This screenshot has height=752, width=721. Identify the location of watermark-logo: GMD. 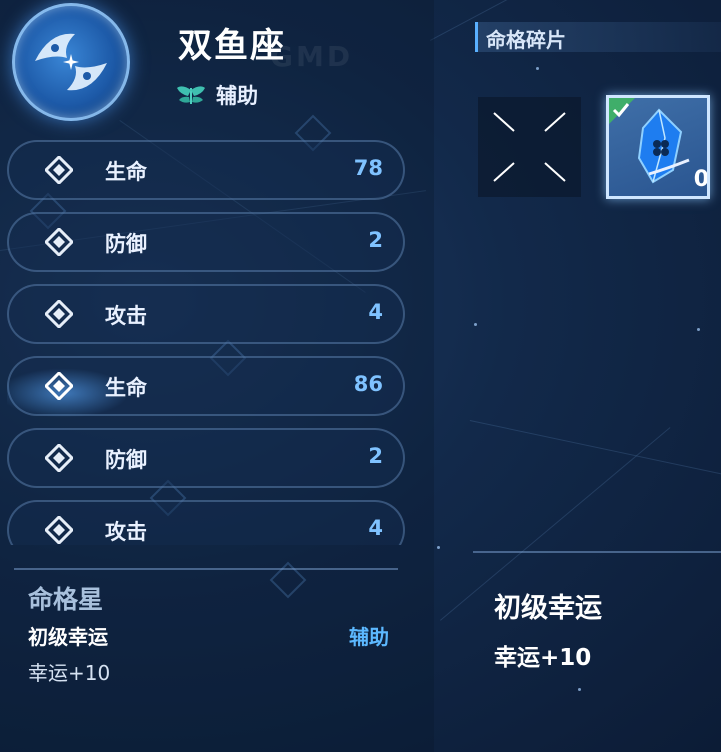
(312, 56).